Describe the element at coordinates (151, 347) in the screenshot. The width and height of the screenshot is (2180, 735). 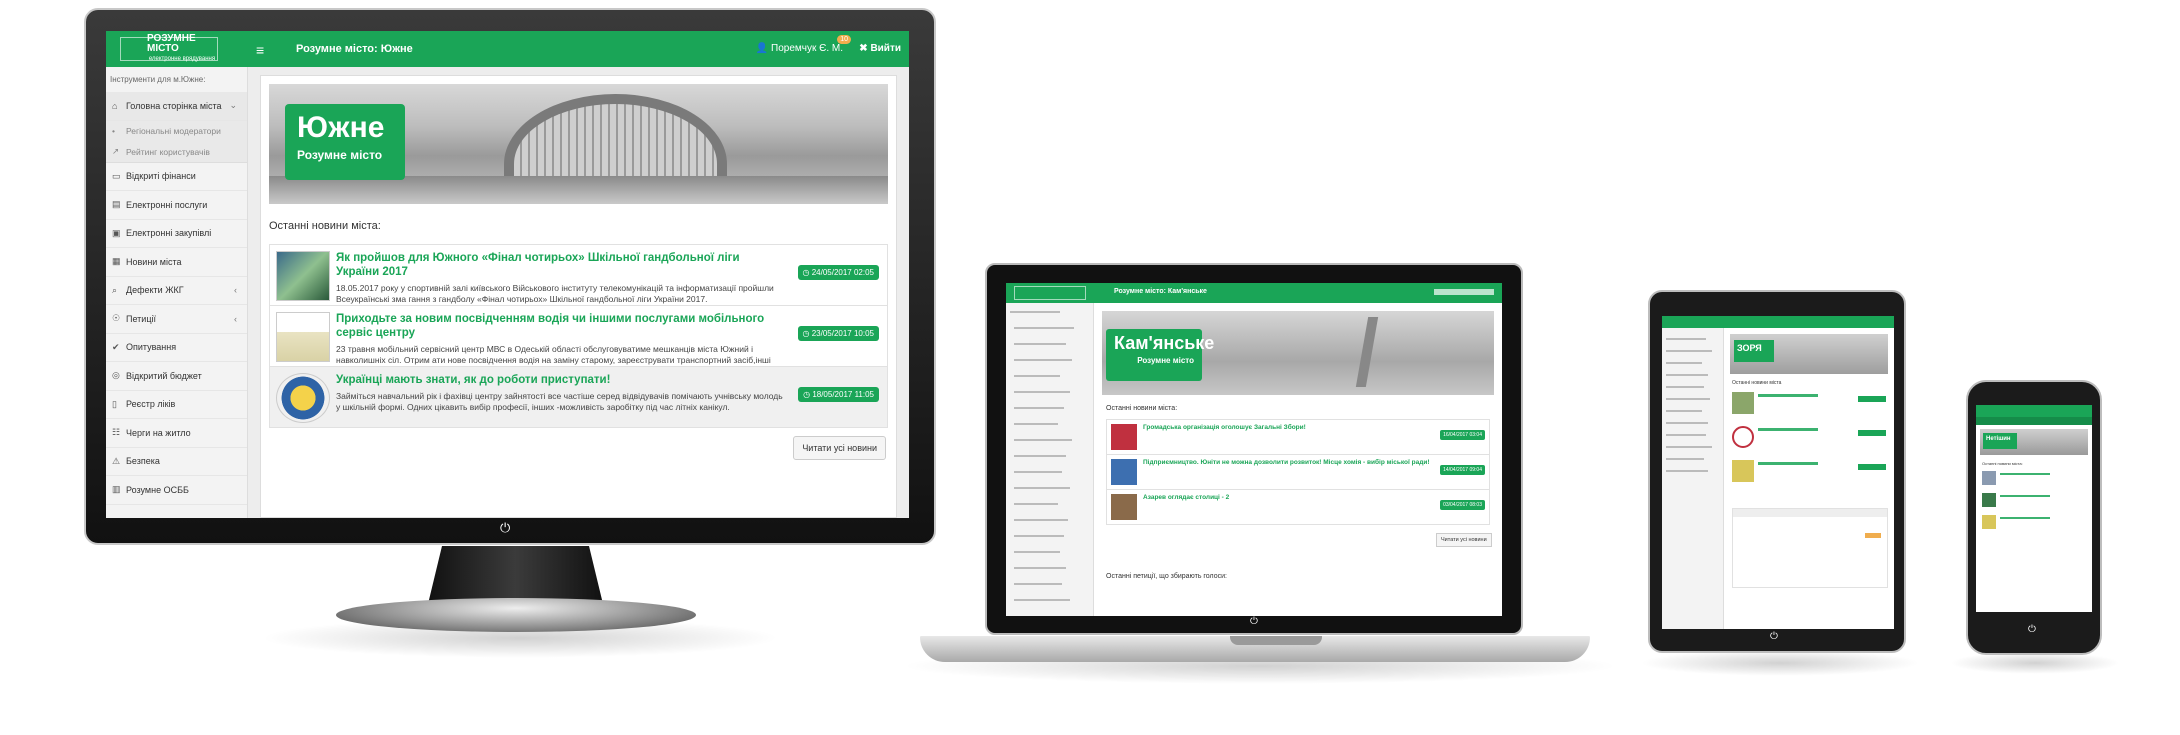
I see `sidebar-item-label: Опитування` at that location.